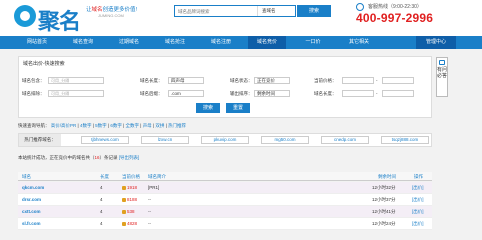  What do you see at coordinates (177, 125) in the screenshot?
I see `quick-link-hot: 热门推荐` at bounding box center [177, 125].